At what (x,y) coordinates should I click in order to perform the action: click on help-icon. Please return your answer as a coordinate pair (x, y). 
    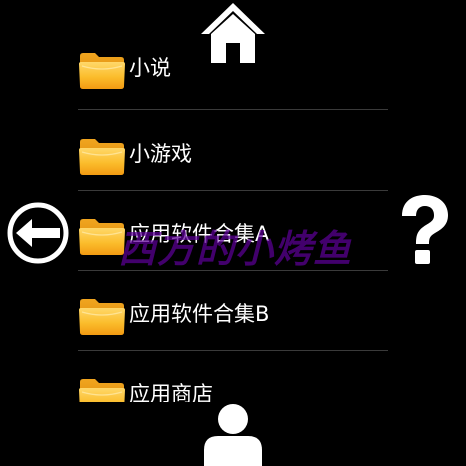
    Looking at the image, I should click on (425, 229).